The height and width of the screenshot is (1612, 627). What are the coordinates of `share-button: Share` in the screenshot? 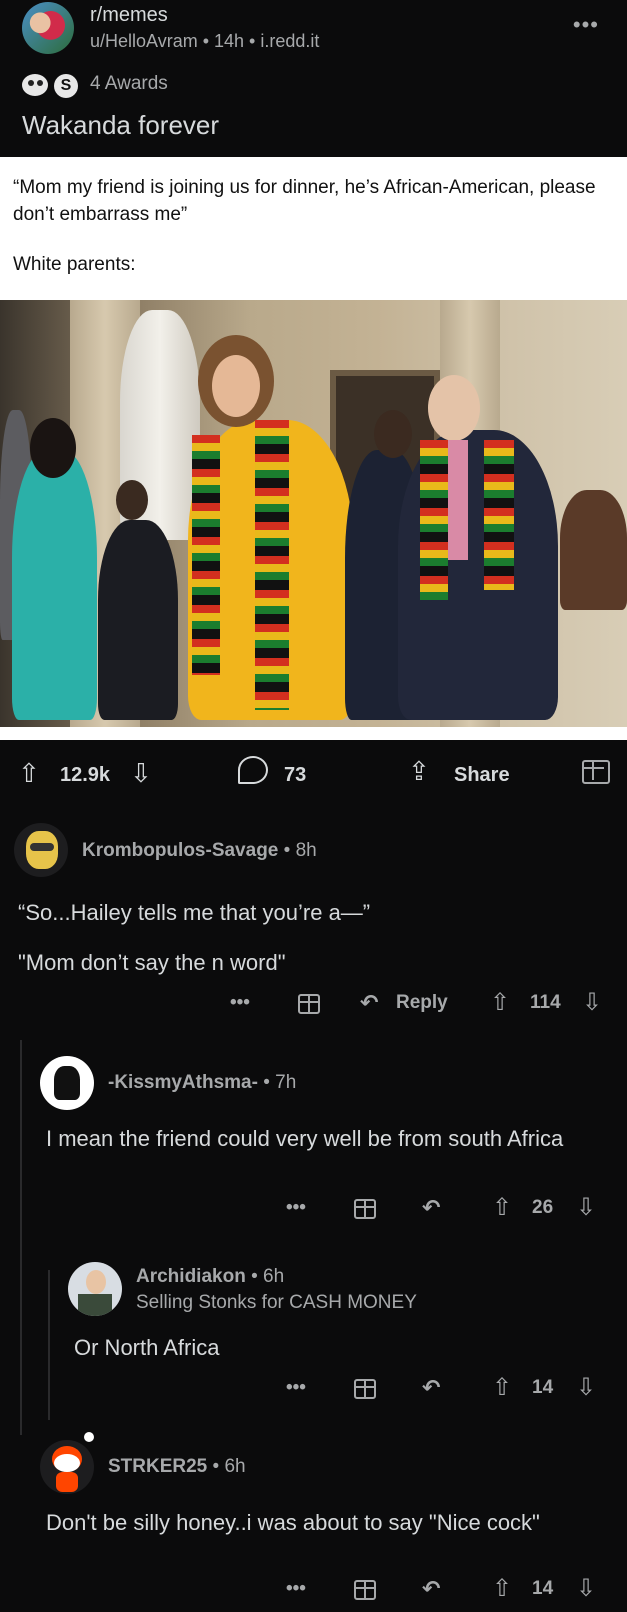 It's located at (482, 775).